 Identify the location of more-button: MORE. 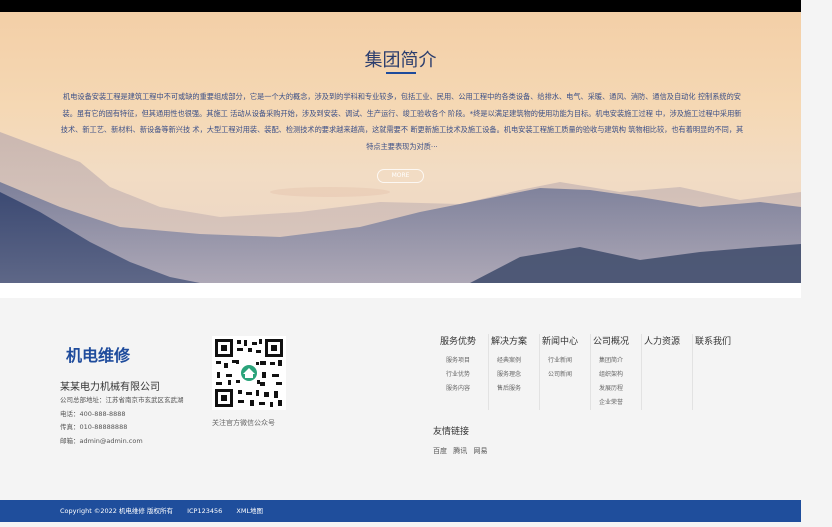
(400, 176).